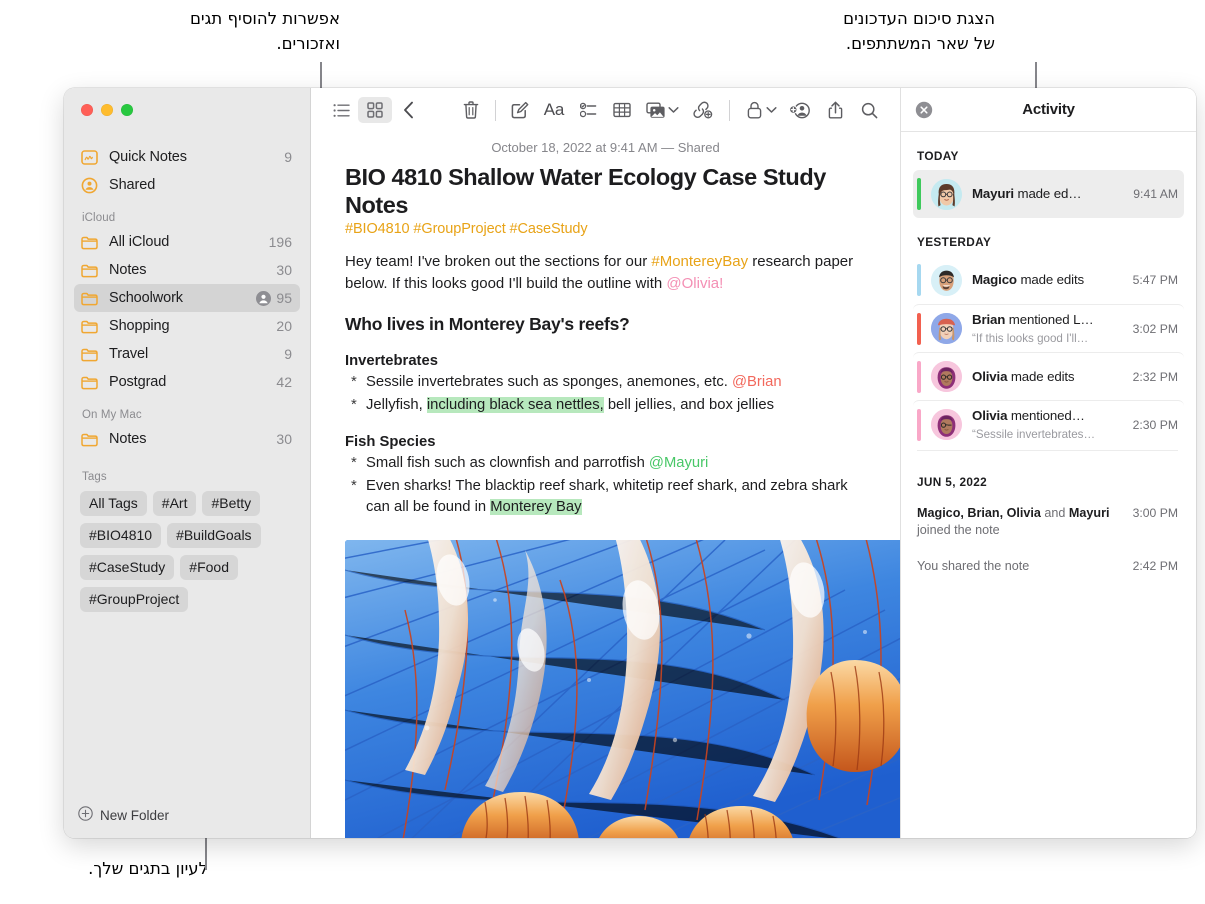 The image size is (1205, 904). Describe the element at coordinates (288, 354) in the screenshot. I see `sidebar-item-count: 9` at that location.